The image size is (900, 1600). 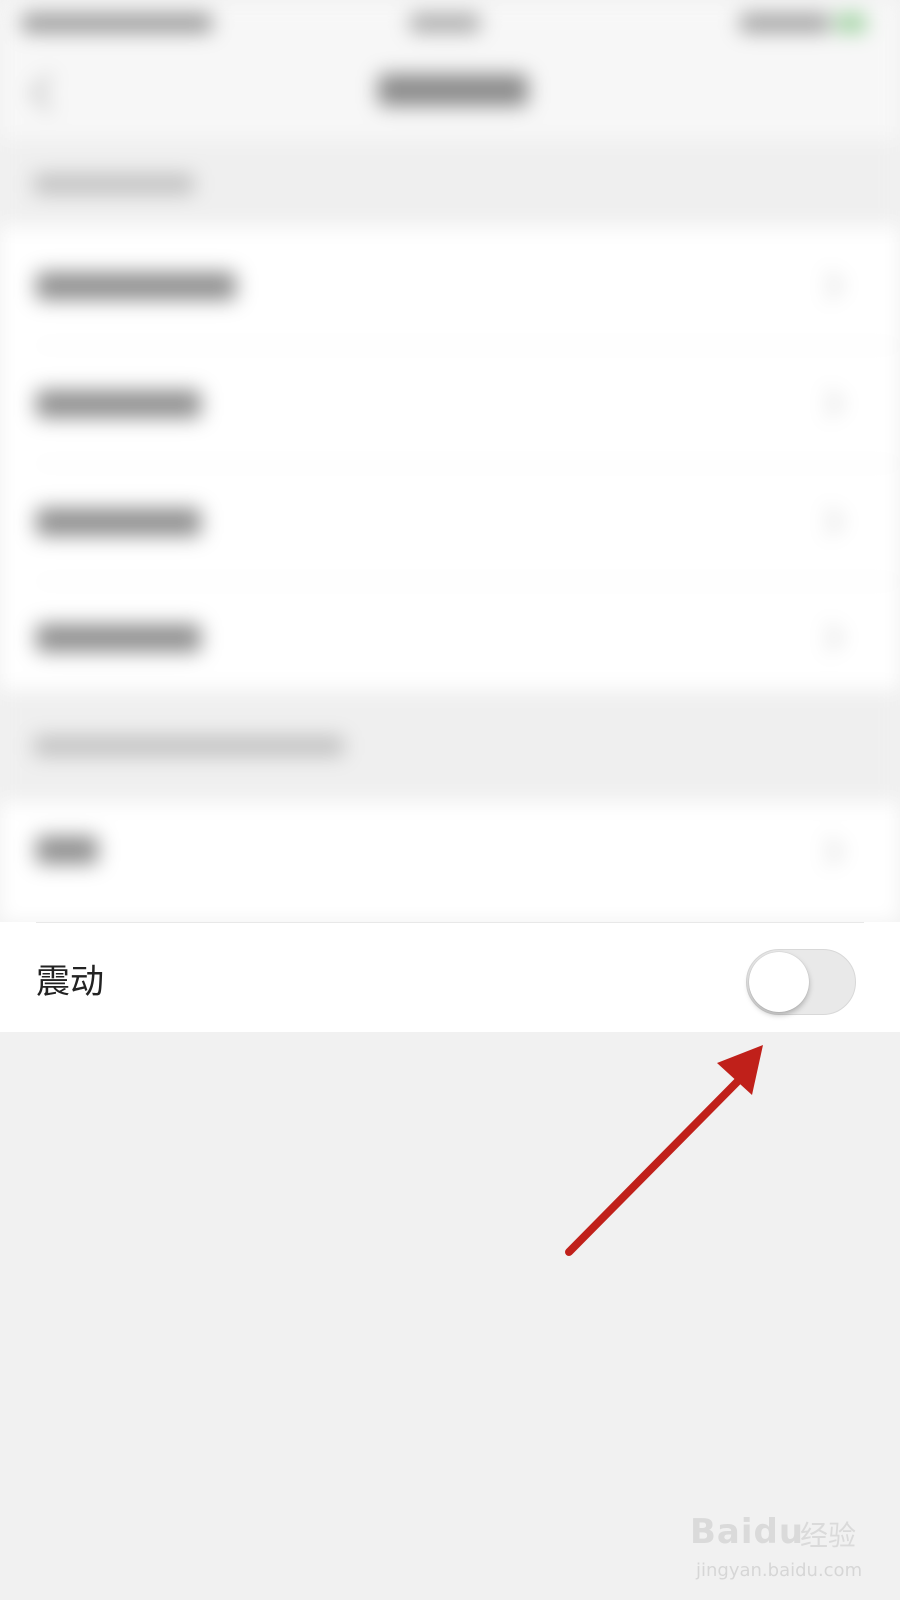 What do you see at coordinates (453, 90) in the screenshot?
I see `page-title` at bounding box center [453, 90].